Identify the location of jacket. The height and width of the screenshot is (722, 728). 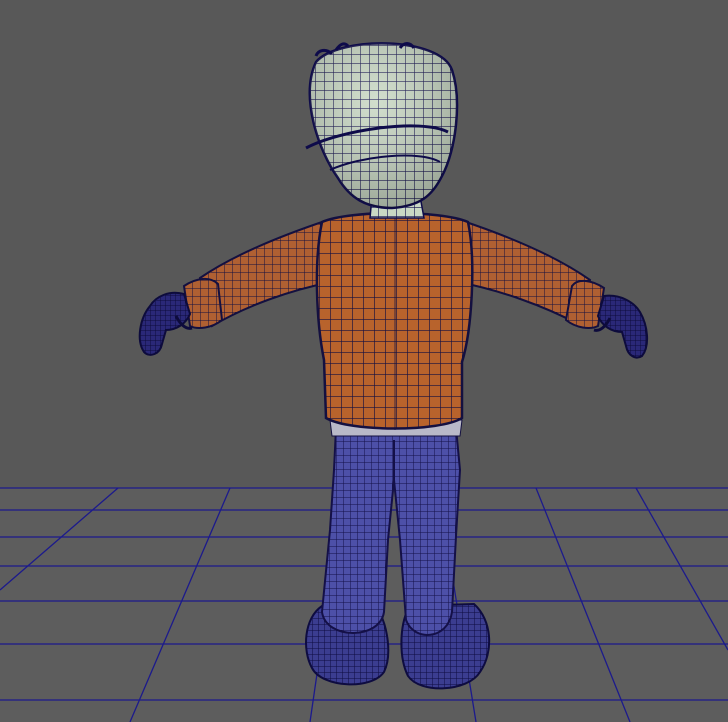
(394, 320).